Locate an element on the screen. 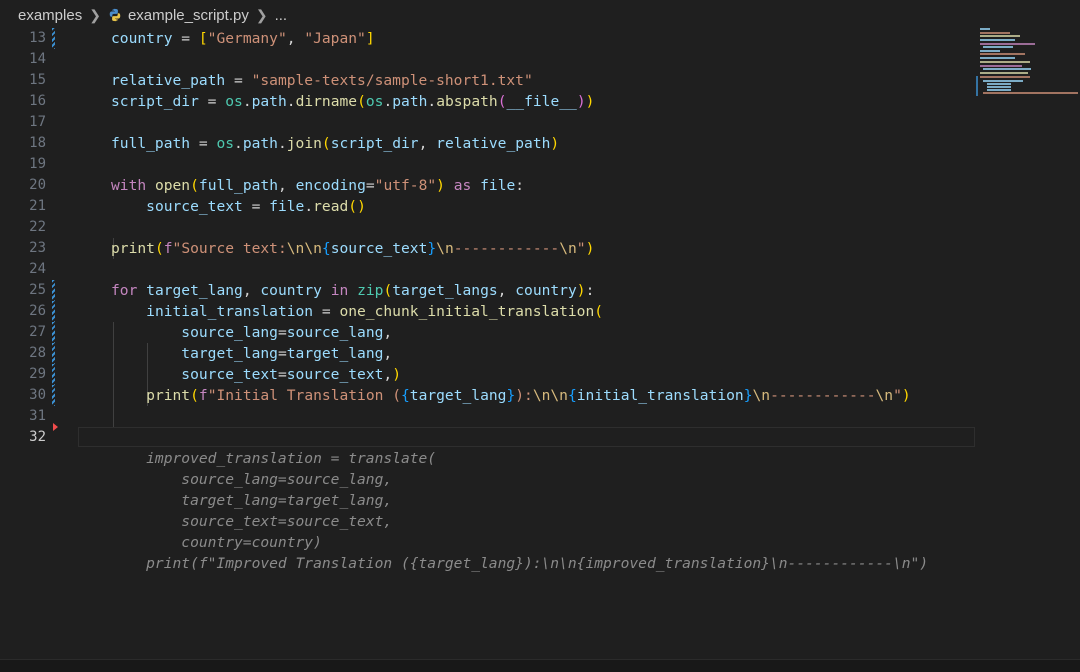 The image size is (1080, 672). chevron-right-icon: ❯ is located at coordinates (95, 14).